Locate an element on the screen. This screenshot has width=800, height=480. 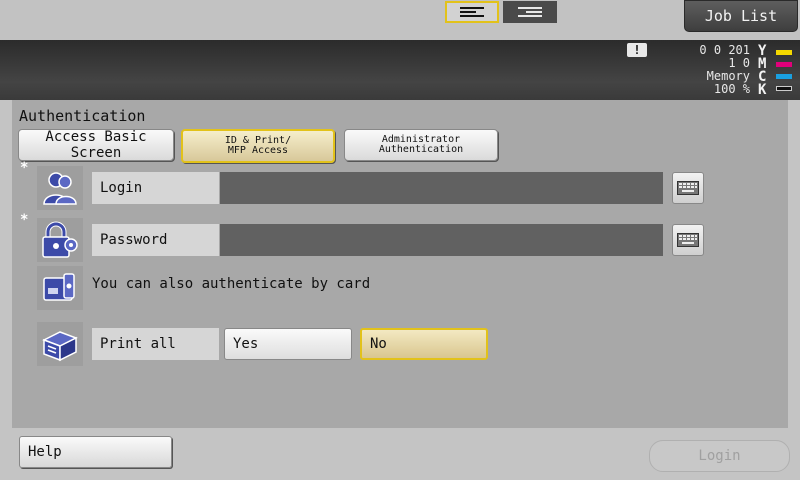
login-label: Login is located at coordinates (155, 188).